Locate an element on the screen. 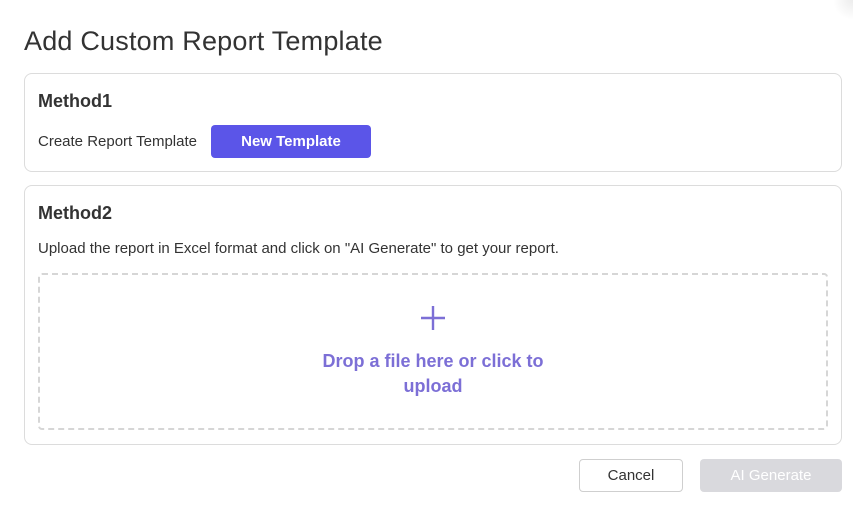 The width and height of the screenshot is (853, 518). dialog-footer: Cancel AI Generate is located at coordinates (710, 475).